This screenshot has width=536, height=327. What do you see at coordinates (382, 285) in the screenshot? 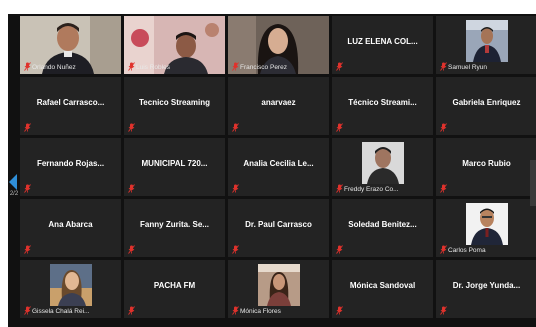
I see `participant-name: Mónica Sandoval` at bounding box center [382, 285].